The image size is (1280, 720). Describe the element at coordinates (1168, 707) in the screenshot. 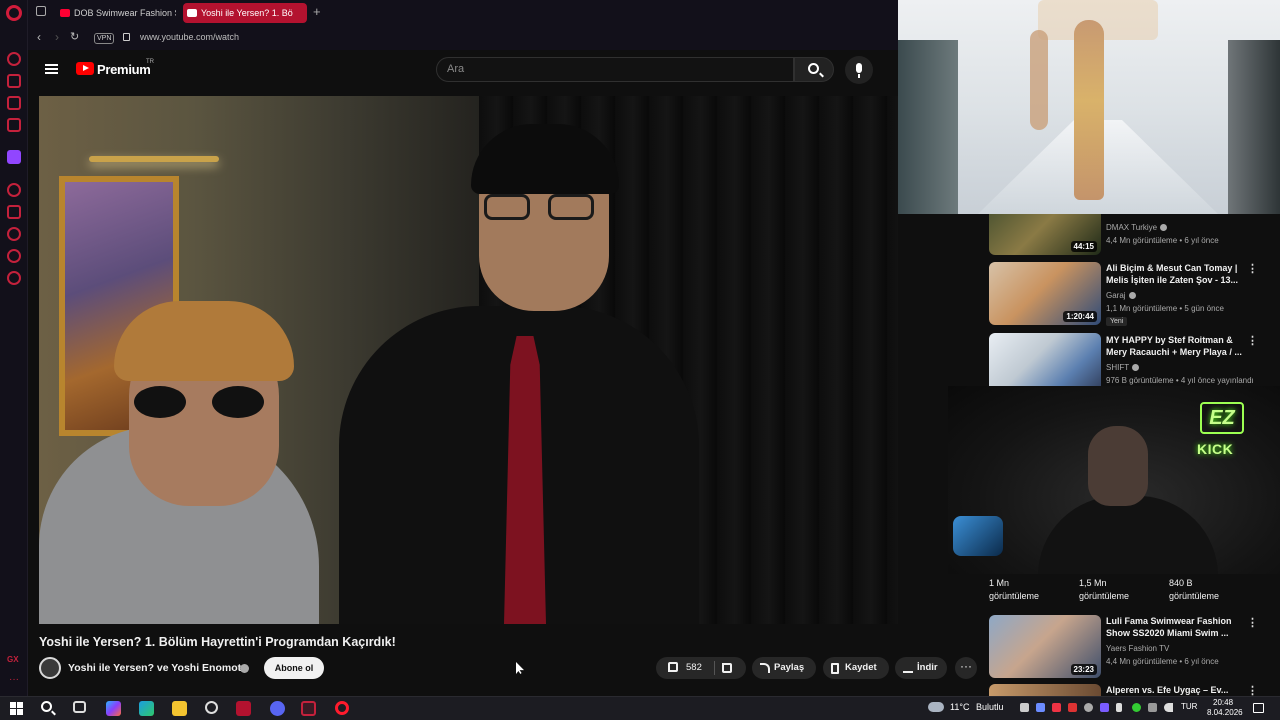

I see `volume-icon` at that location.